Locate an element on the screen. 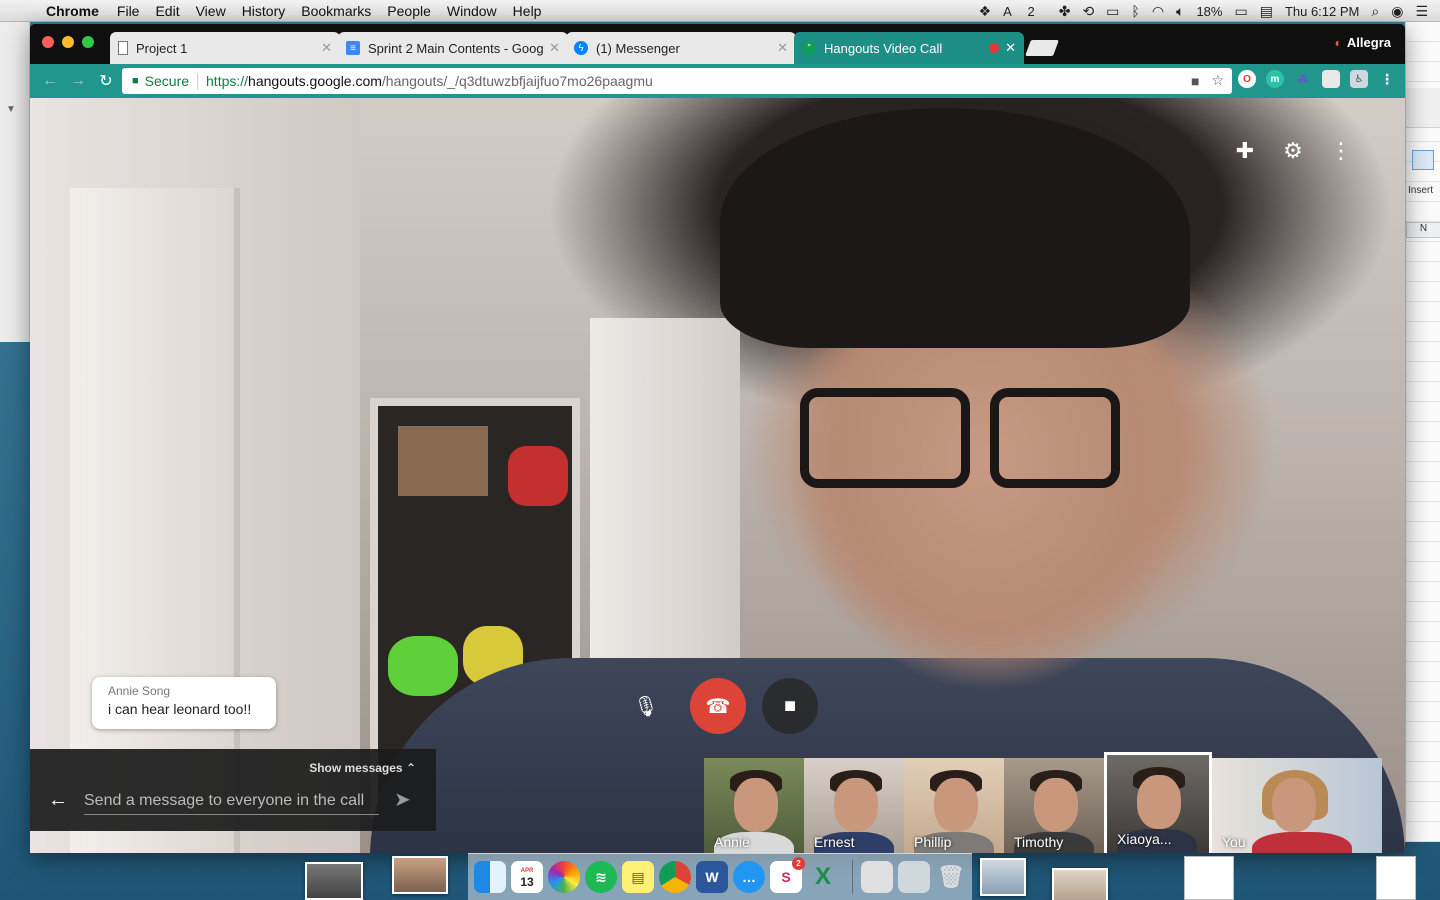  preview-icon is located at coordinates (877, 877).